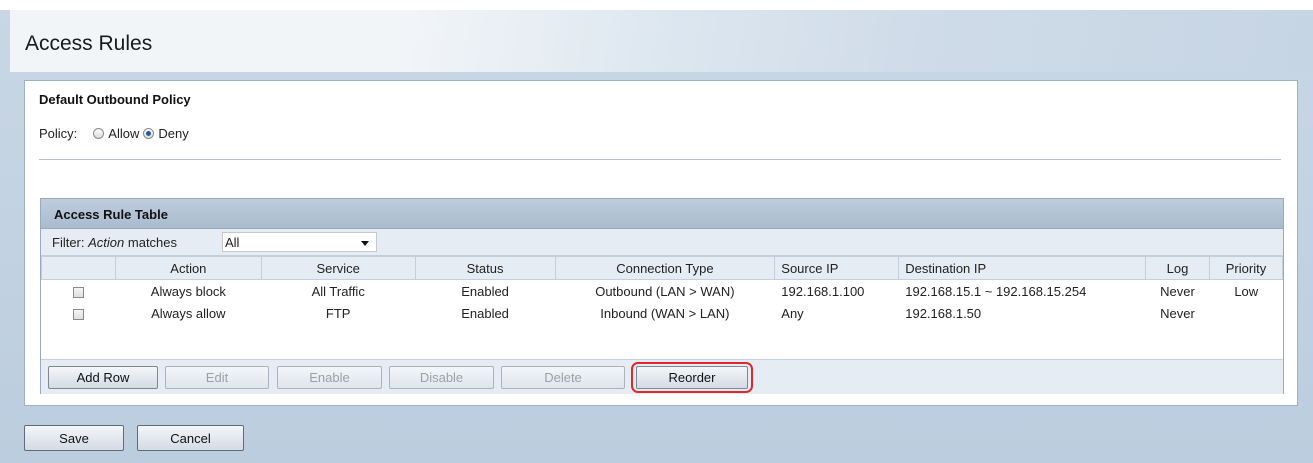 This screenshot has width=1313, height=463. Describe the element at coordinates (106, 242) in the screenshot. I see `filter-field: Action` at that location.